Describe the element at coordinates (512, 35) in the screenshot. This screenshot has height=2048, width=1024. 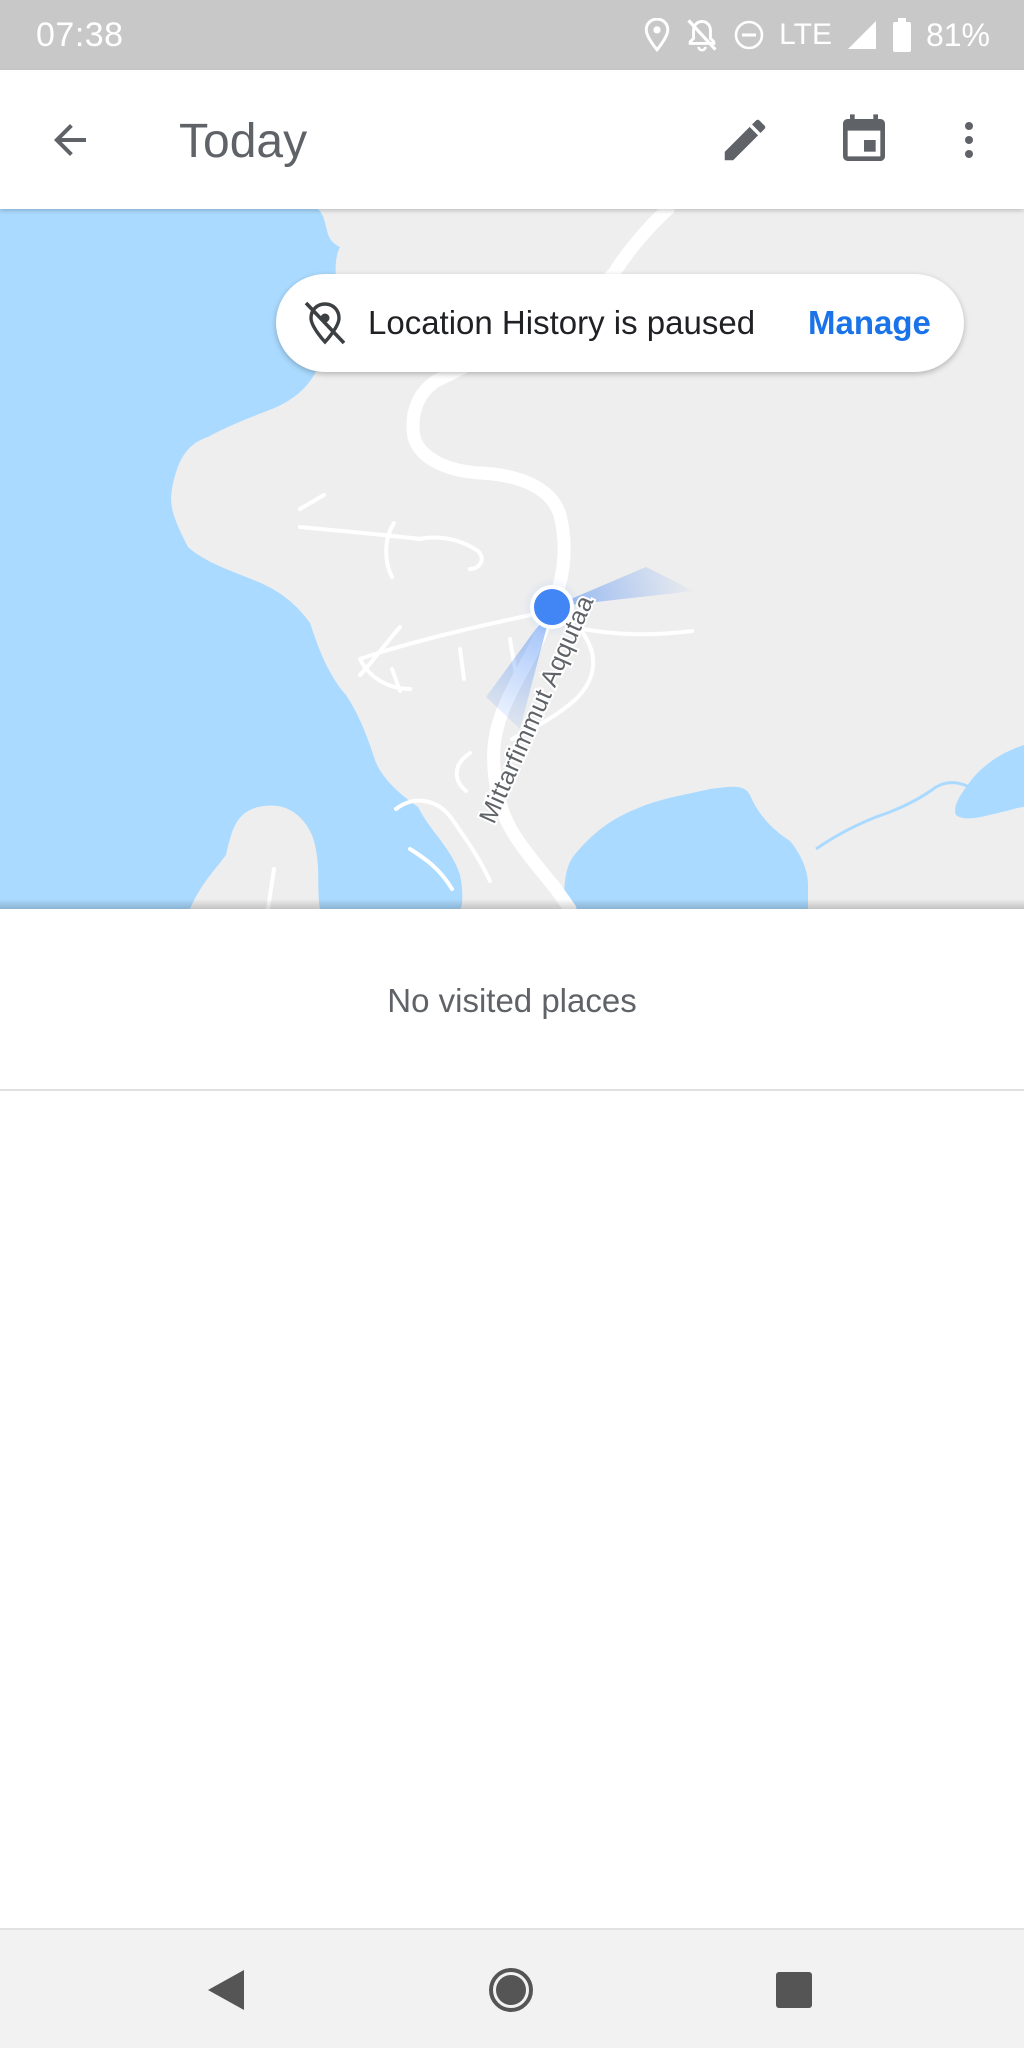
I see `status-bar: 07:38 LTE 81%` at that location.